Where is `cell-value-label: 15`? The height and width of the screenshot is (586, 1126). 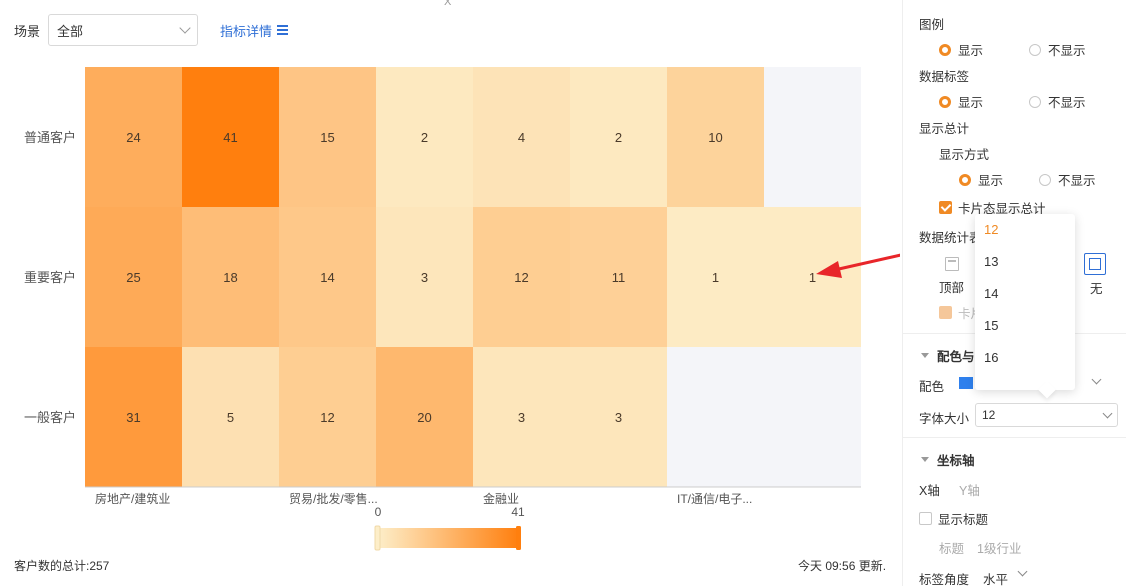 cell-value-label: 15 is located at coordinates (327, 137).